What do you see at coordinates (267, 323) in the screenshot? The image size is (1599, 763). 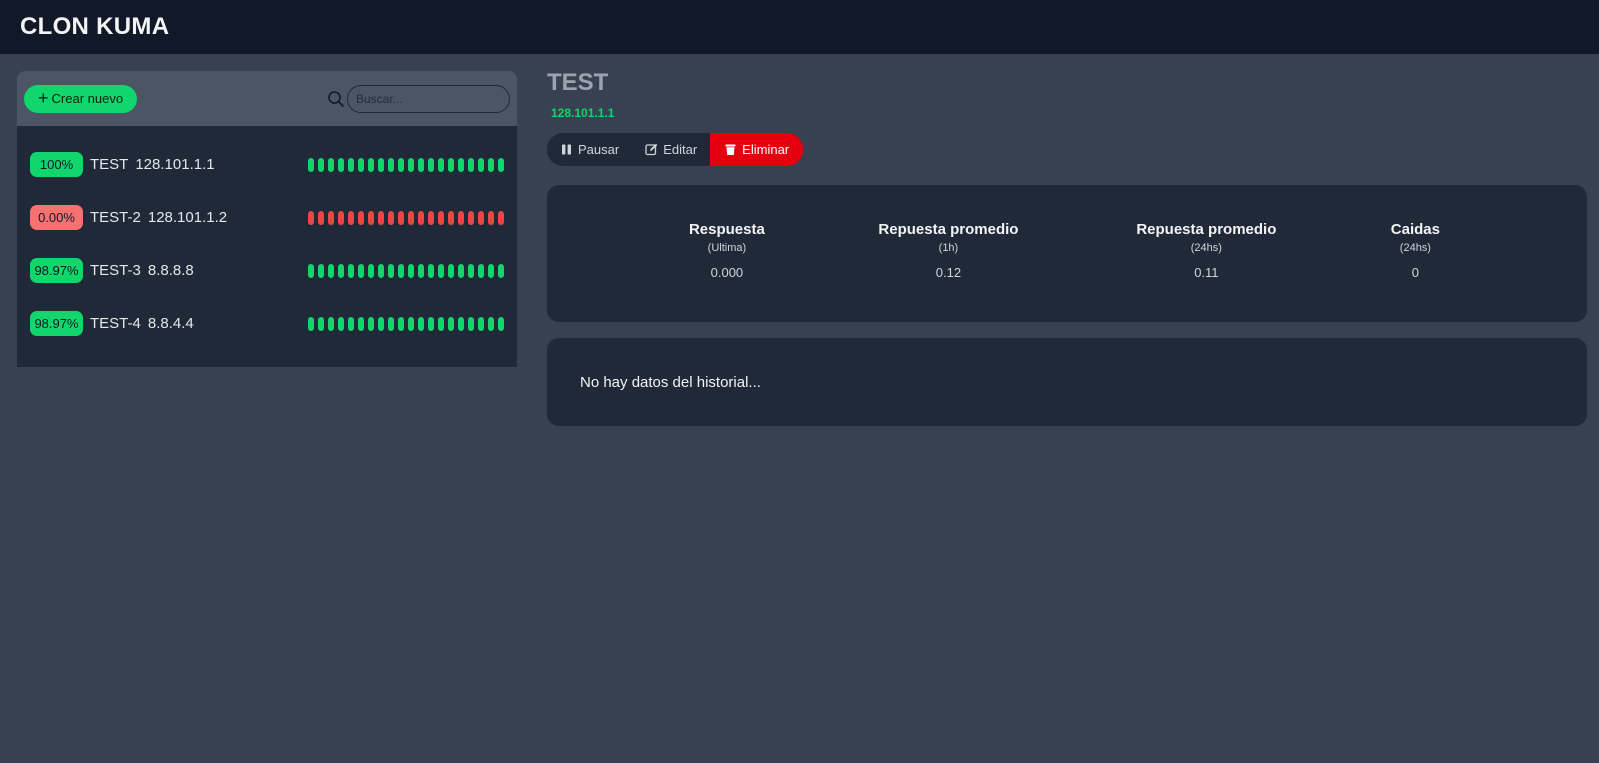 I see `monitor-item: 98.97% TEST-4 8.8.4.4` at bounding box center [267, 323].